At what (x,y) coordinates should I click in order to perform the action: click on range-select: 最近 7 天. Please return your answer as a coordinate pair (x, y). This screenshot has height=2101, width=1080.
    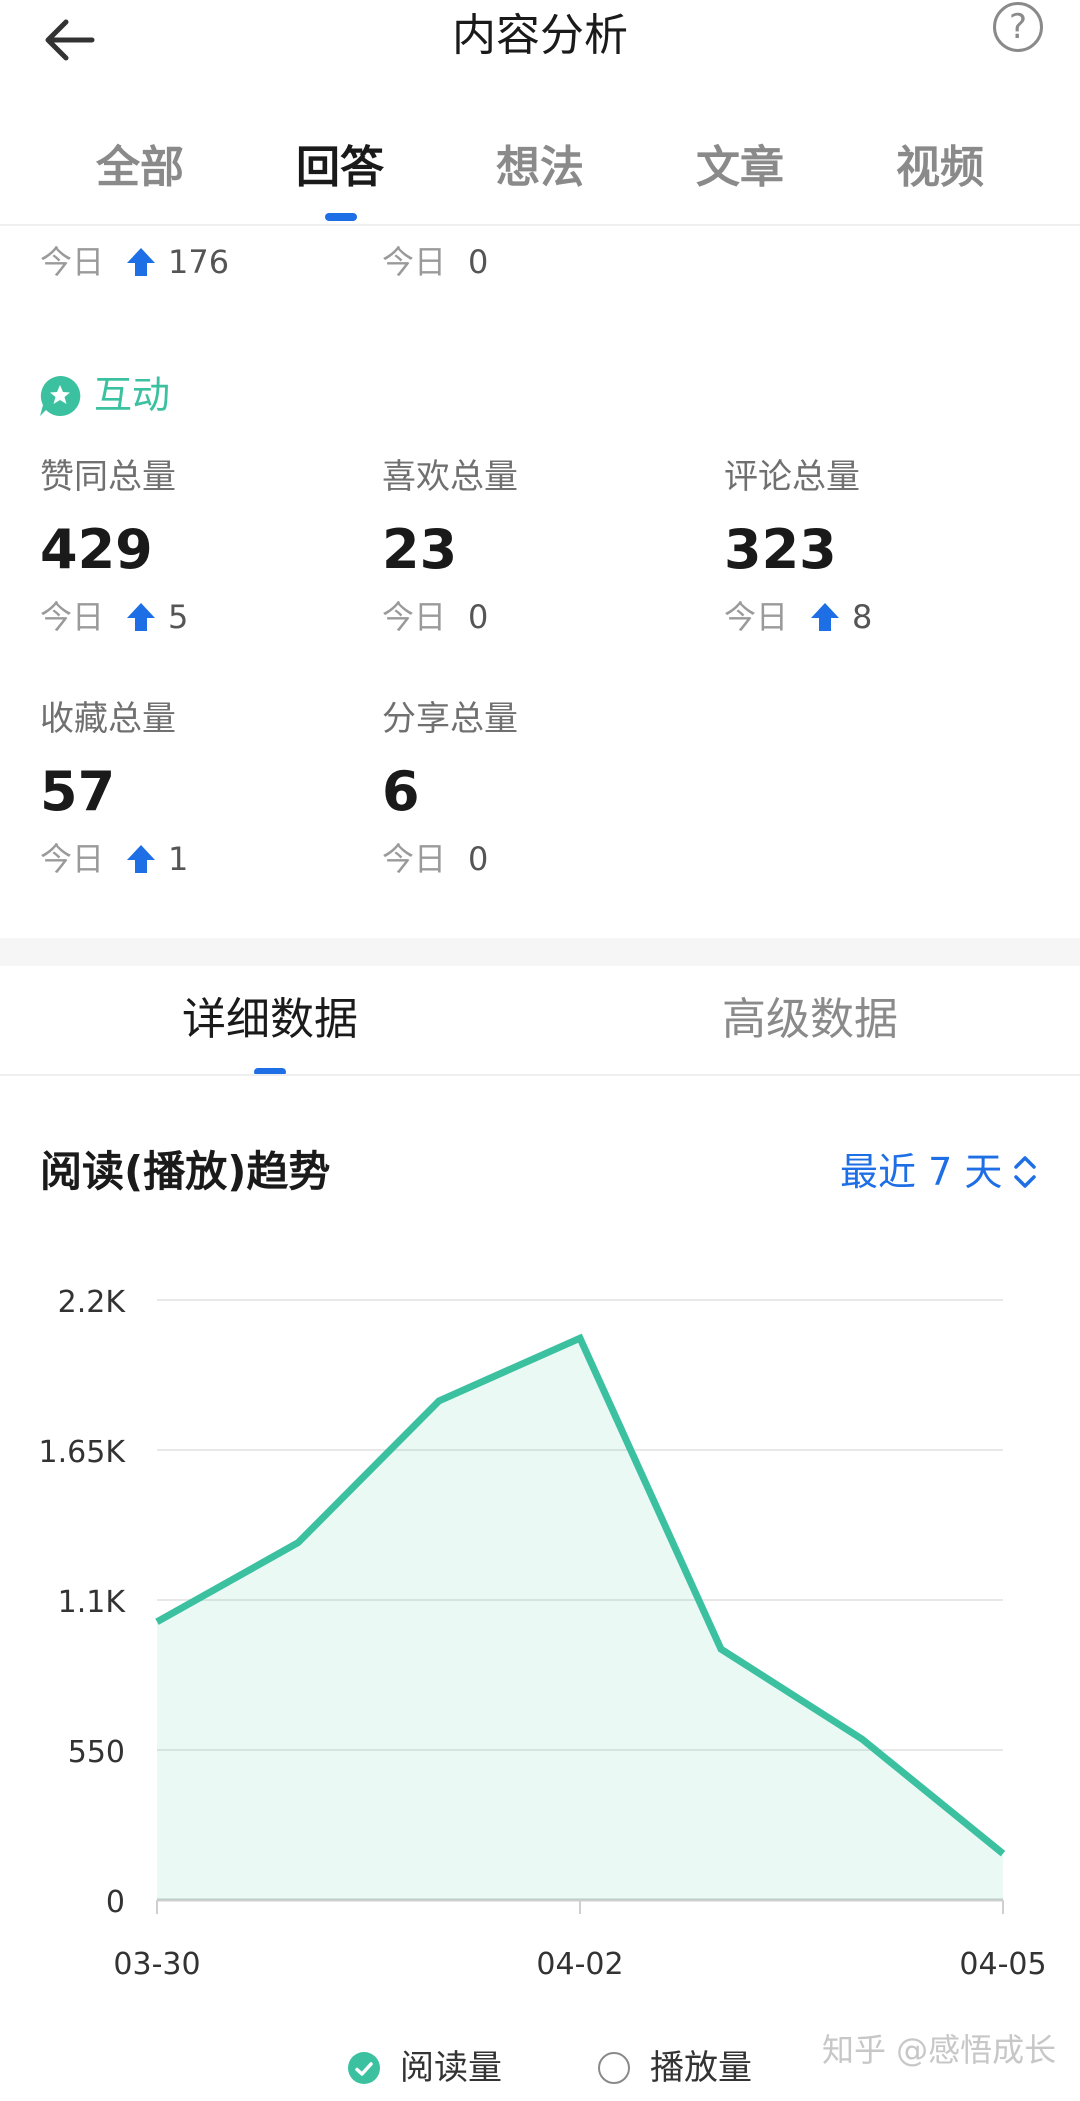
    Looking at the image, I should click on (939, 1172).